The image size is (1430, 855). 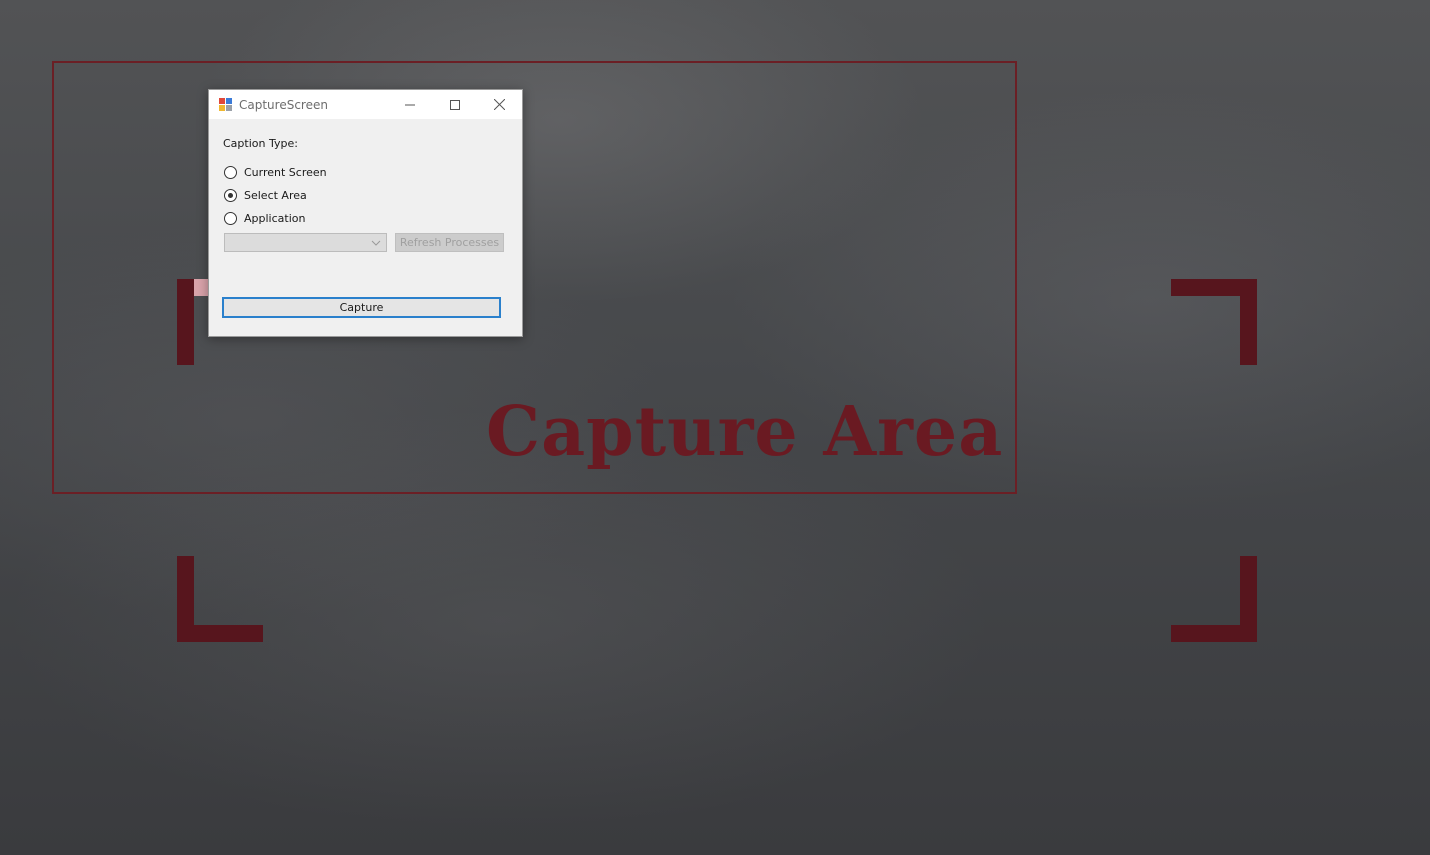 I want to click on process-select, so click(x=305, y=242).